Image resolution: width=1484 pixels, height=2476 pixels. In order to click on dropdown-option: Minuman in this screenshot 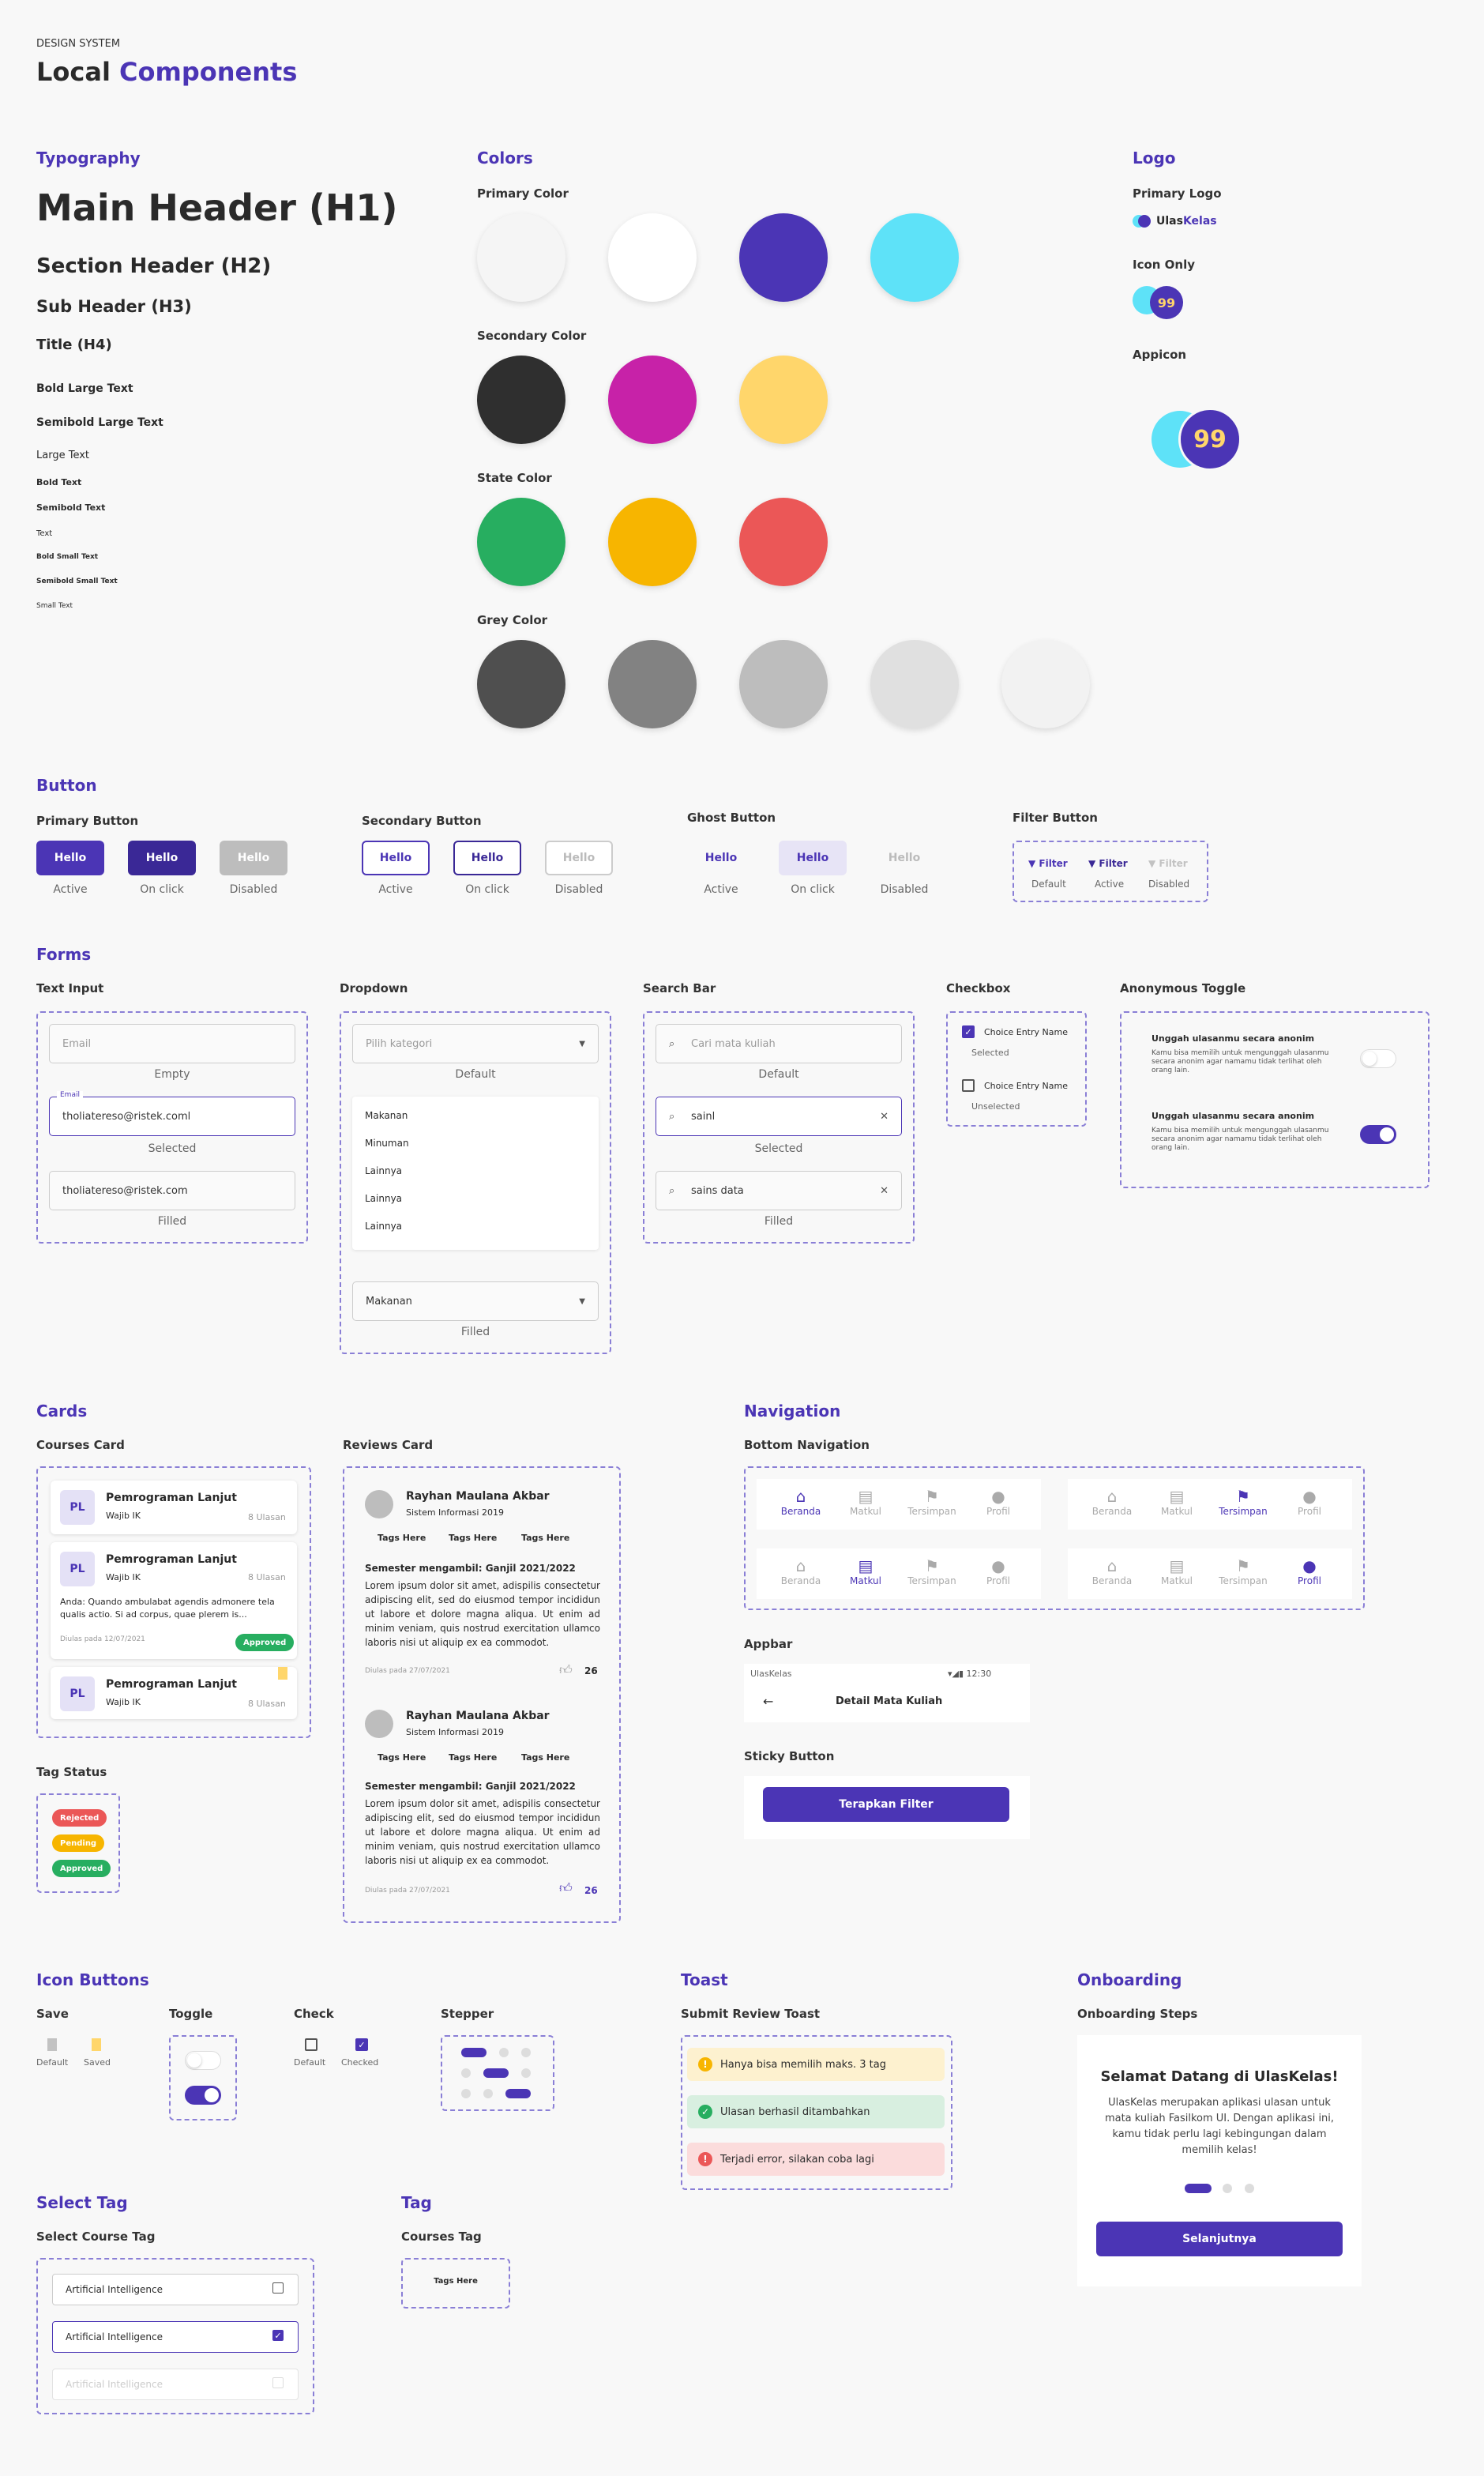, I will do `click(387, 1143)`.